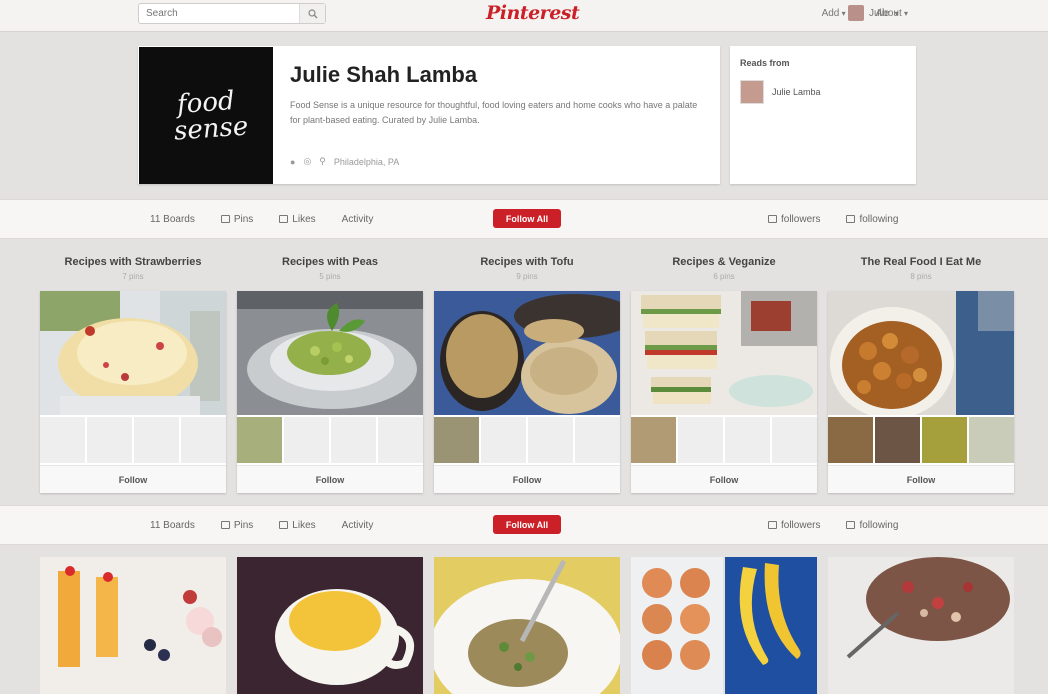  I want to click on search-button, so click(312, 13).